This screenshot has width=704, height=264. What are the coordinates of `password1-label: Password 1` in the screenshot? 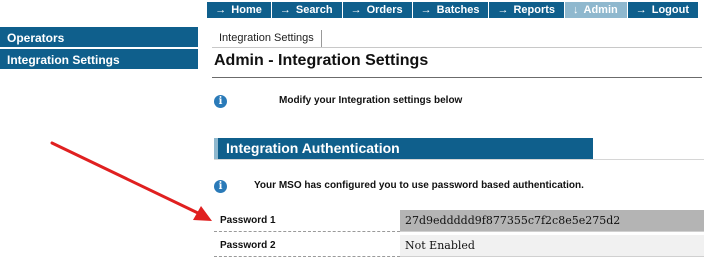 It's located at (307, 221).